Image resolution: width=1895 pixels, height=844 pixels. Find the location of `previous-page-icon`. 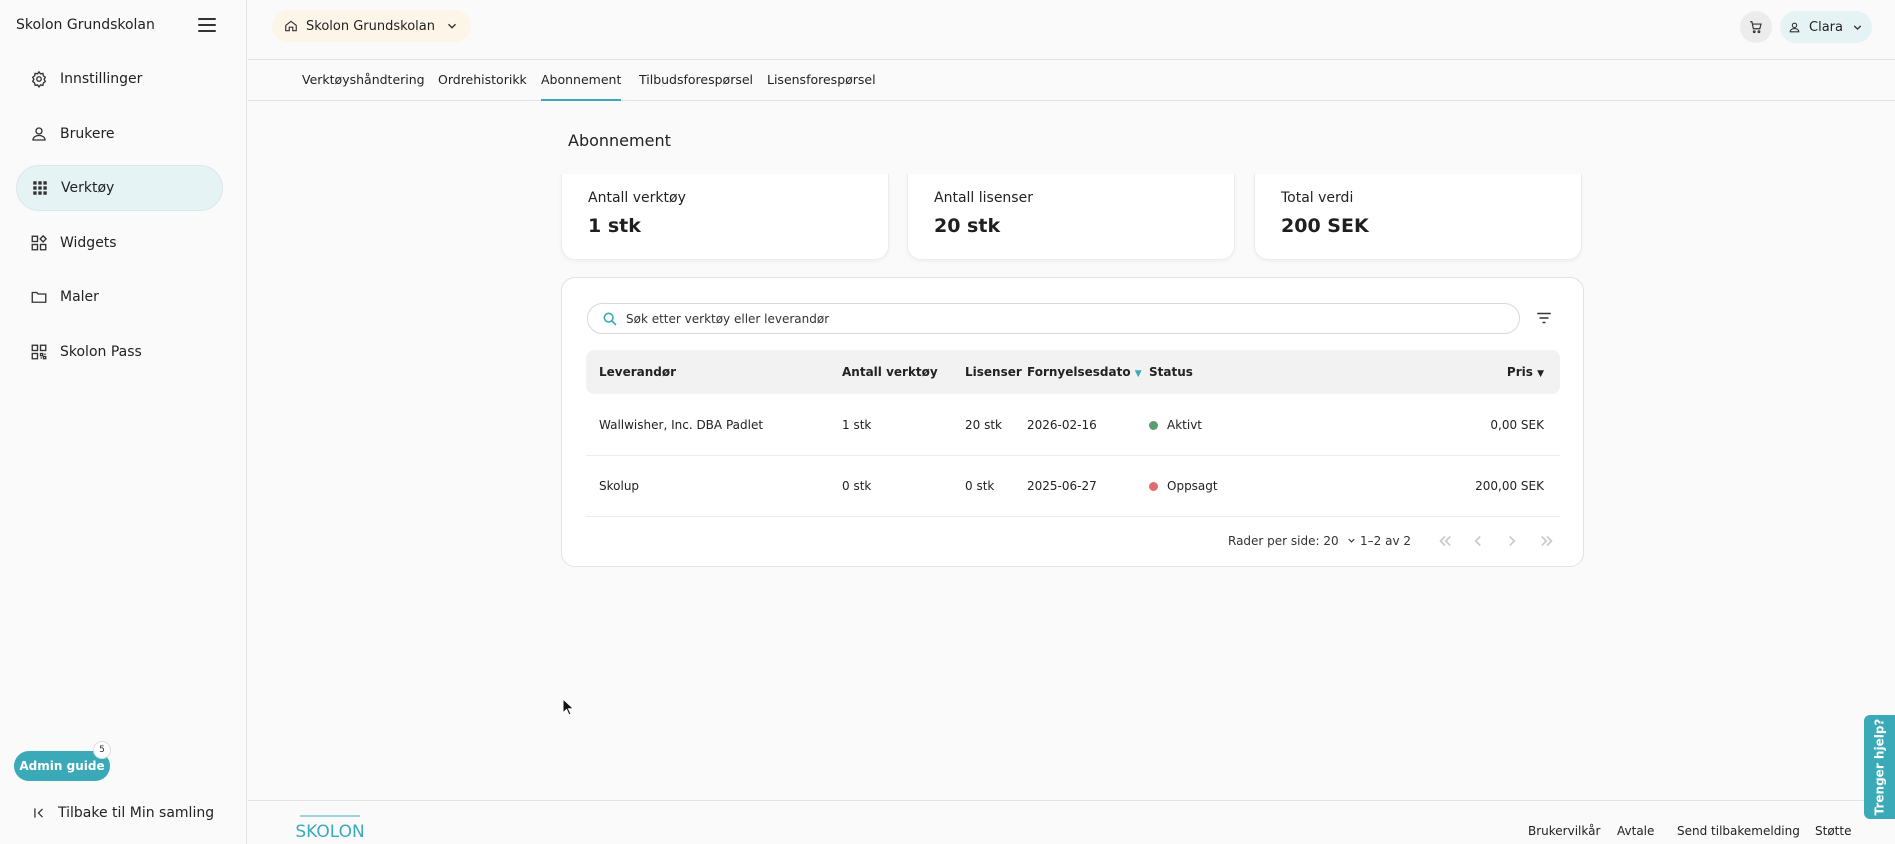

previous-page-icon is located at coordinates (1478, 541).